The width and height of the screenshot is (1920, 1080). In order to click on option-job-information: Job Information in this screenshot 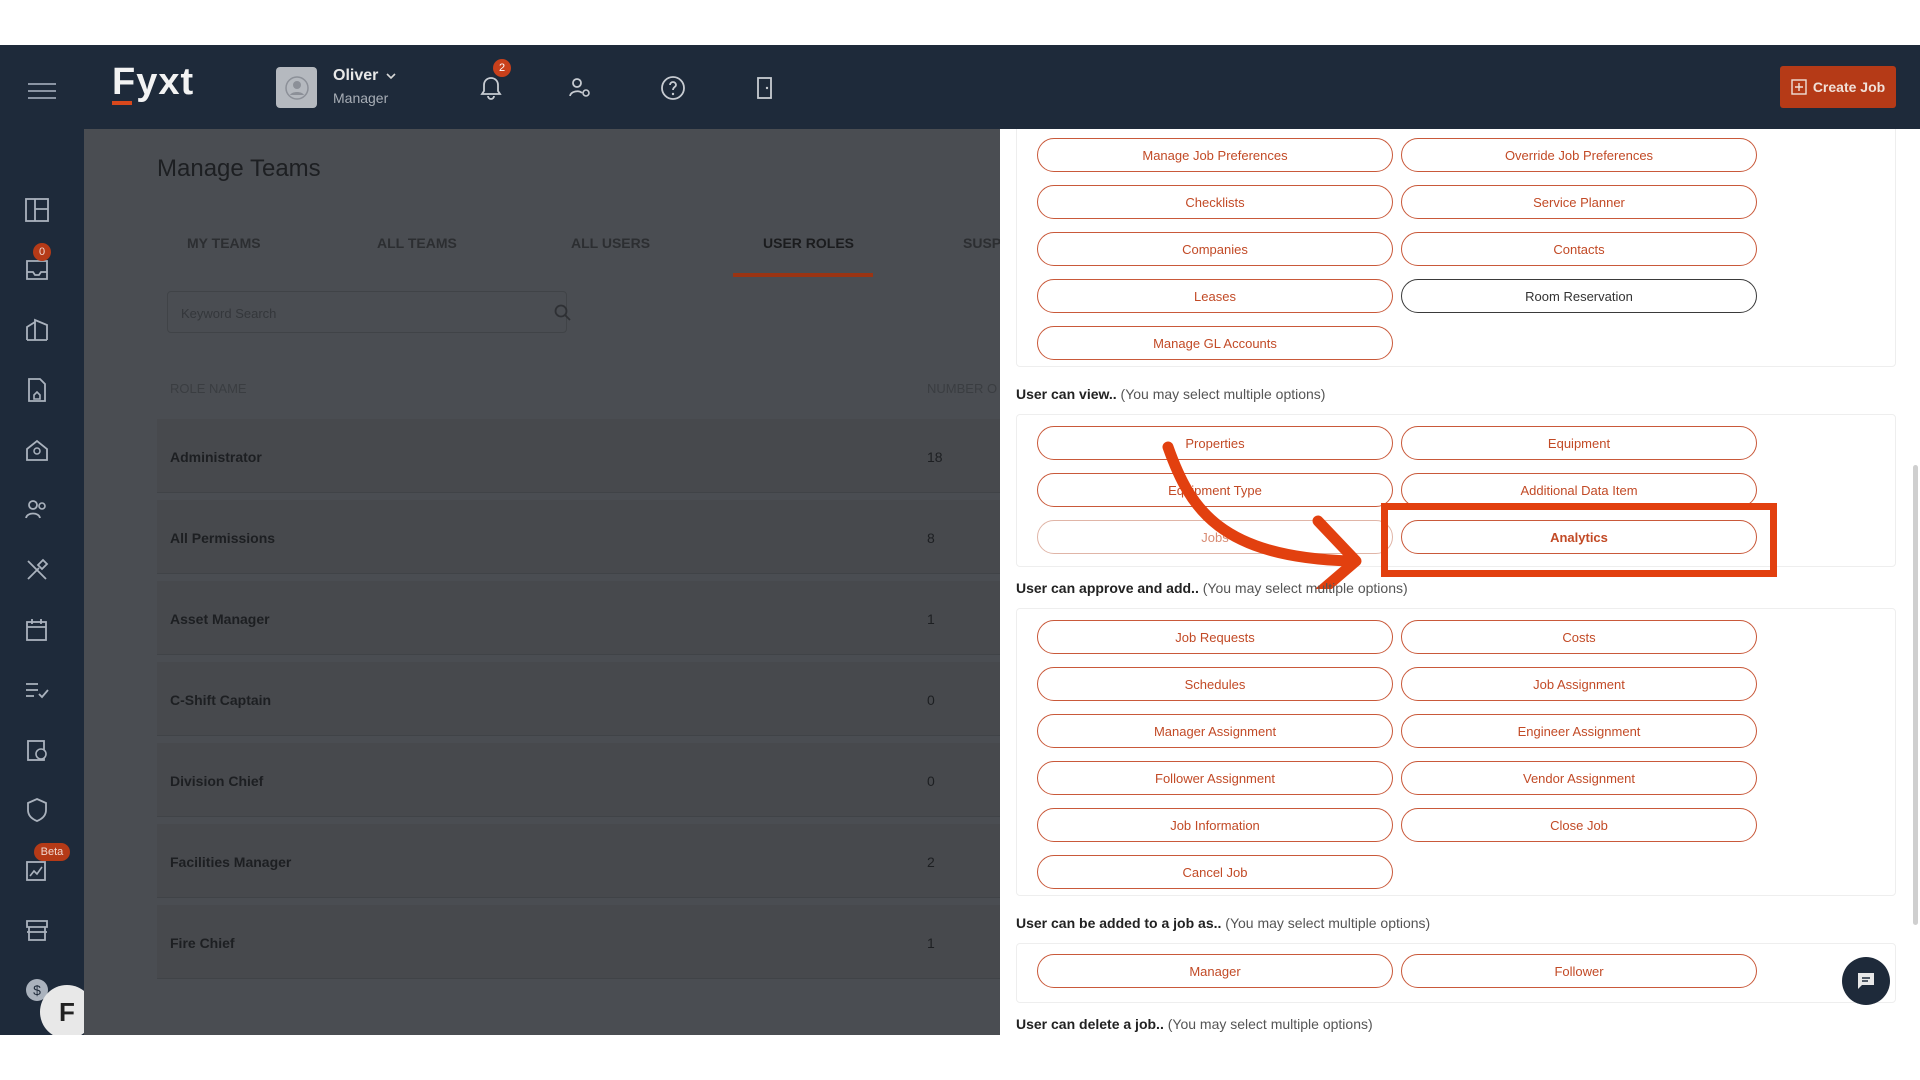, I will do `click(1215, 825)`.